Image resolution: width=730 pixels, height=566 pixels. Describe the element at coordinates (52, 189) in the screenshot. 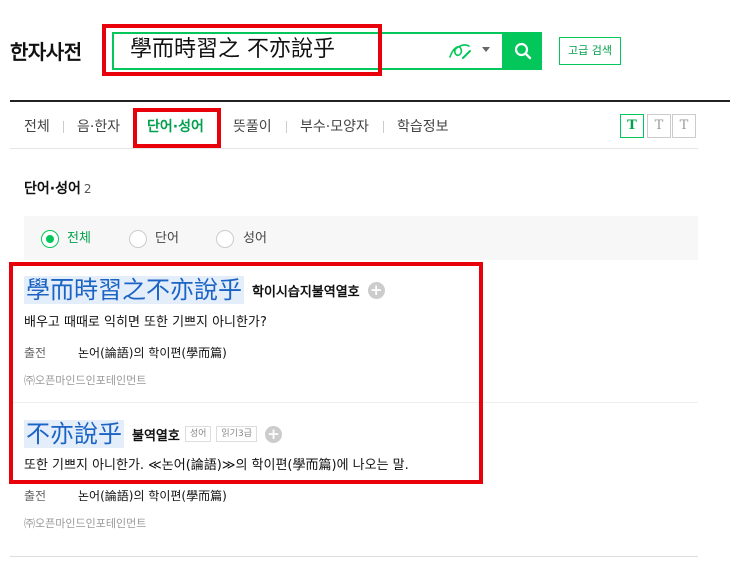

I see `section-title-label: 단어·성어` at that location.